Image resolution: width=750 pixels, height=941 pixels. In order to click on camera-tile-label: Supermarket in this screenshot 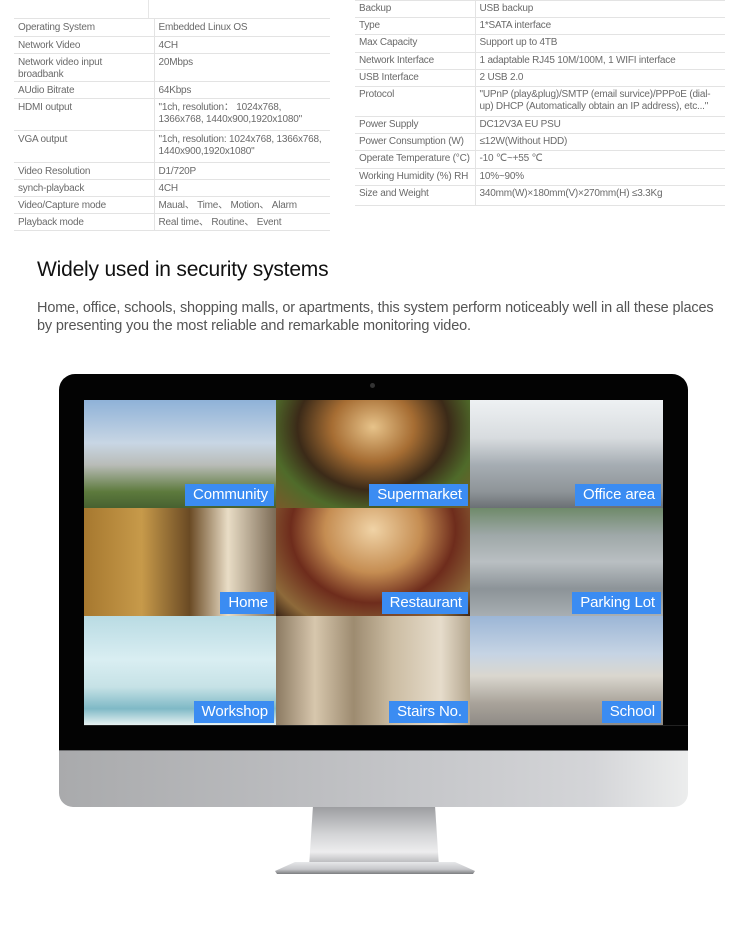, I will do `click(418, 495)`.